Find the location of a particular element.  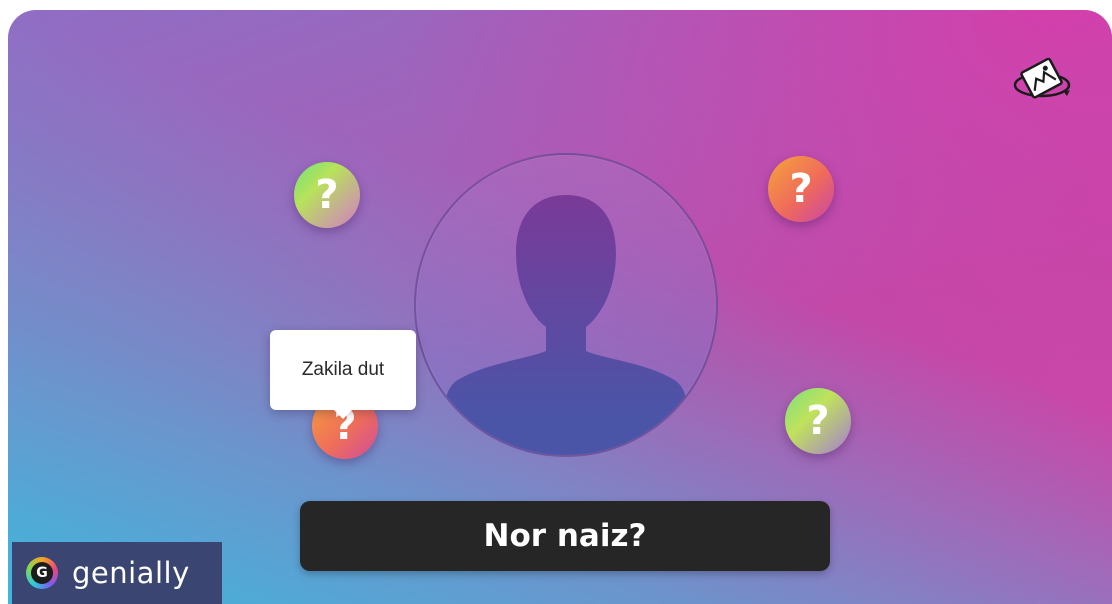

brand-name: genially is located at coordinates (131, 573).